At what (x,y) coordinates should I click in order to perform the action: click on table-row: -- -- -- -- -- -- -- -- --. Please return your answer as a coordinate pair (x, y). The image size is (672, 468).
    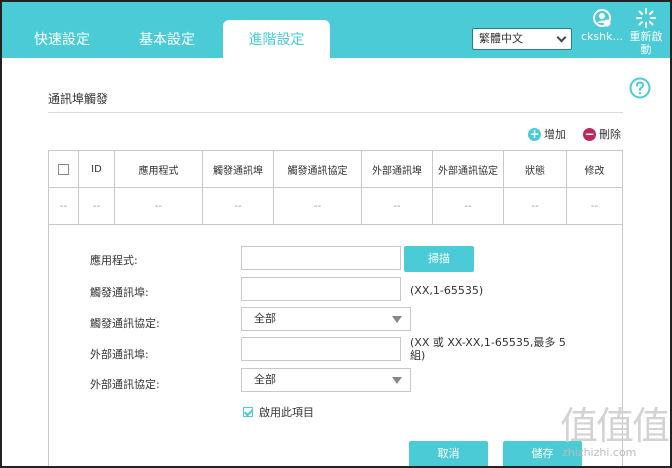
    Looking at the image, I should click on (335, 206).